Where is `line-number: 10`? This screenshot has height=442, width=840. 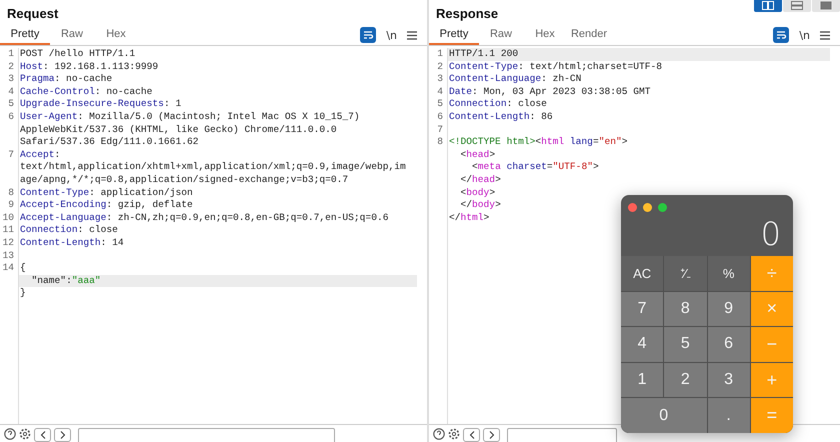 line-number: 10 is located at coordinates (9, 218).